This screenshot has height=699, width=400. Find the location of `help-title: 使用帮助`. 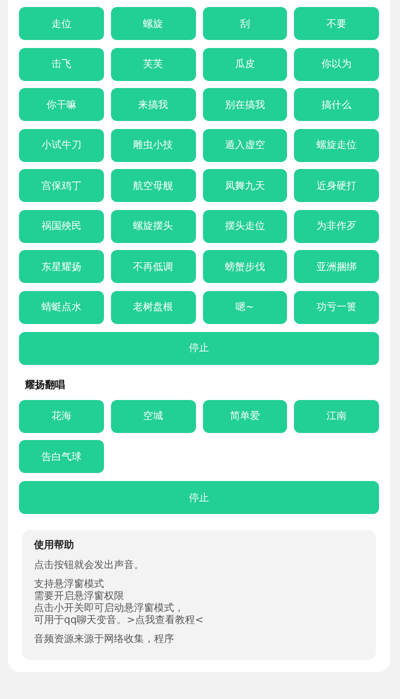

help-title: 使用帮助 is located at coordinates (54, 545).